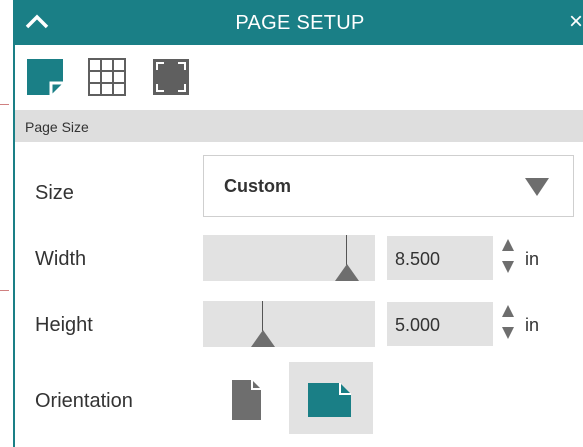  I want to click on landscape-page-icon, so click(329, 400).